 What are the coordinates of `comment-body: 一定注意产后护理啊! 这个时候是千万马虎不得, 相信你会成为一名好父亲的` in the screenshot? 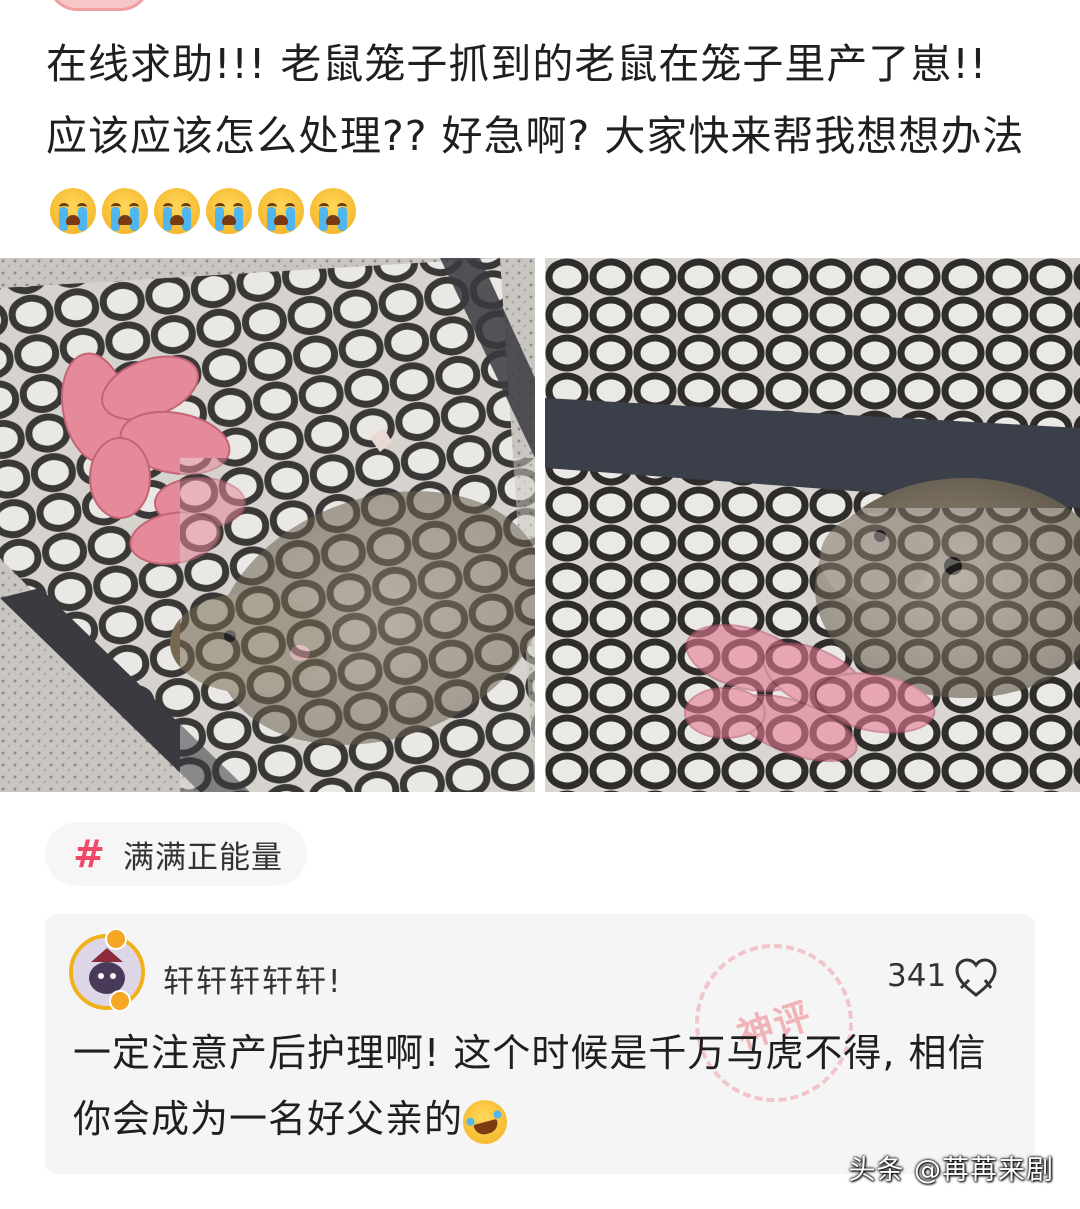 It's located at (543, 1086).